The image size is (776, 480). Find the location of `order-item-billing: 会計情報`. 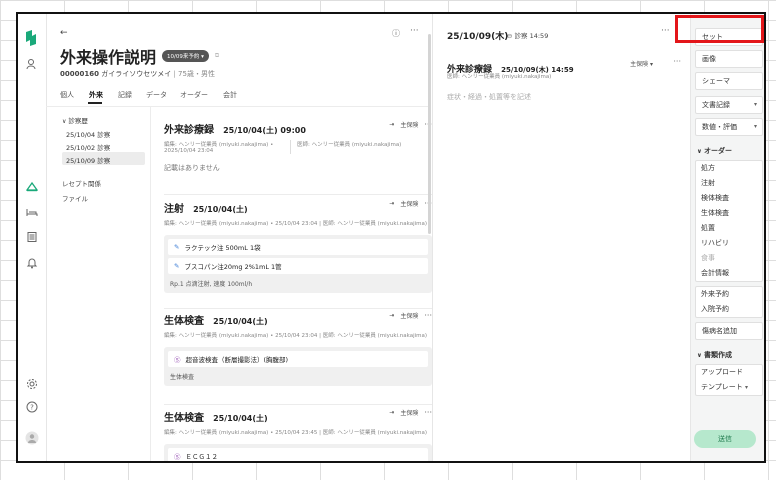

order-item-billing: 会計情報 is located at coordinates (729, 273).